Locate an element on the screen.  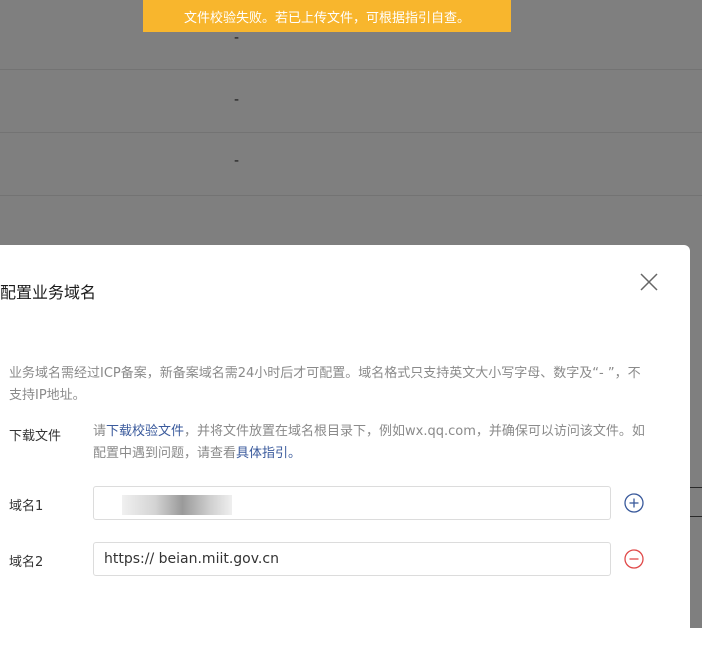
domain1-label: 域名1 is located at coordinates (26, 506).